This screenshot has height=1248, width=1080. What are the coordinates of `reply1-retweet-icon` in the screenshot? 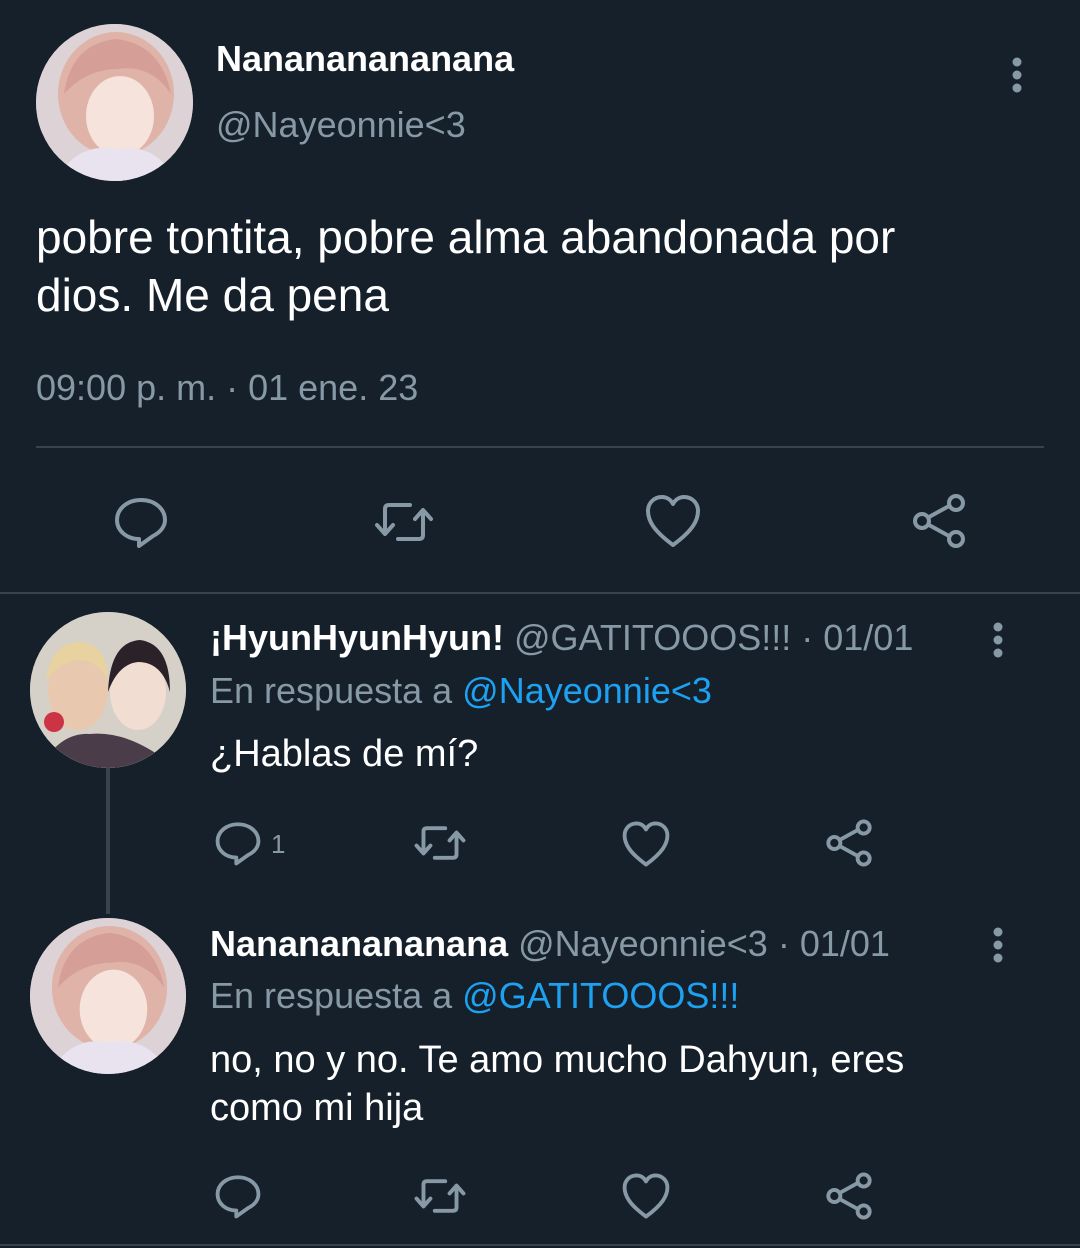 It's located at (440, 843).